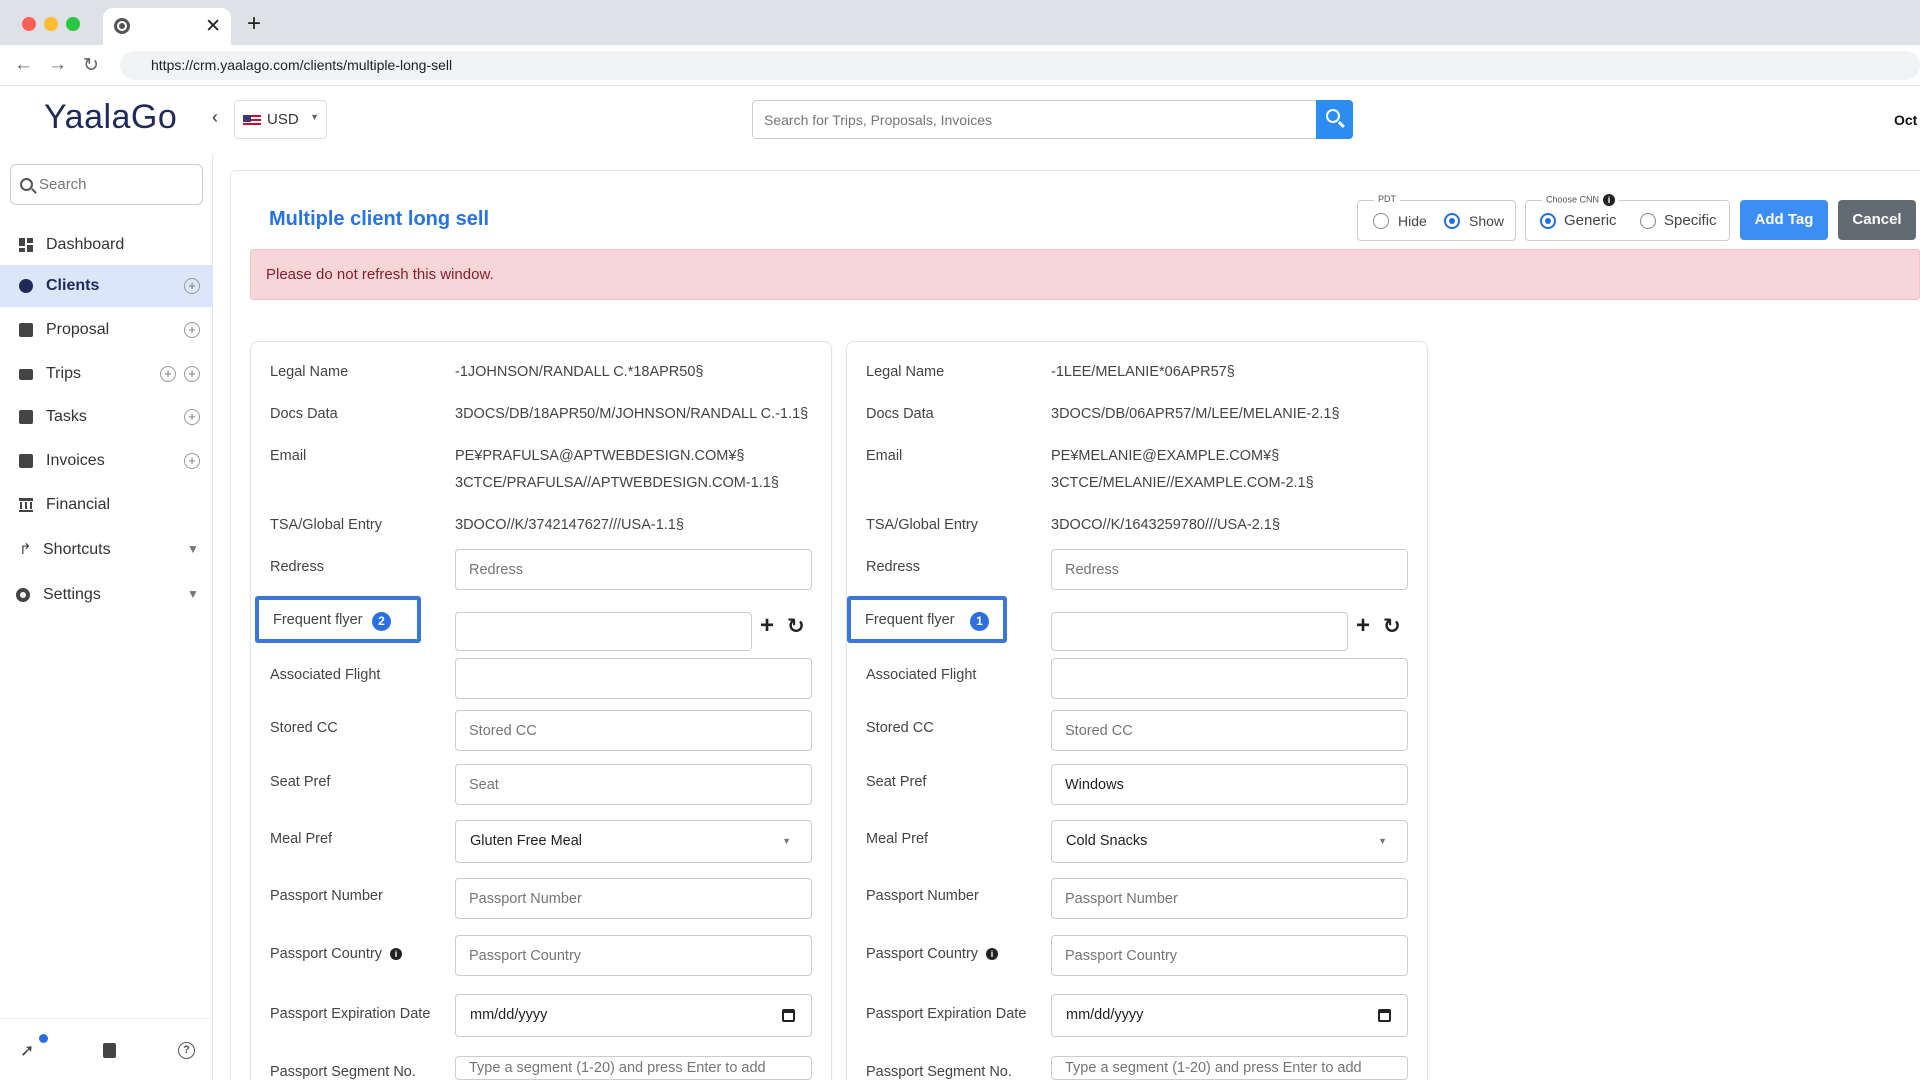  What do you see at coordinates (896, 782) in the screenshot?
I see `seat-pref-label: Seat Pref` at bounding box center [896, 782].